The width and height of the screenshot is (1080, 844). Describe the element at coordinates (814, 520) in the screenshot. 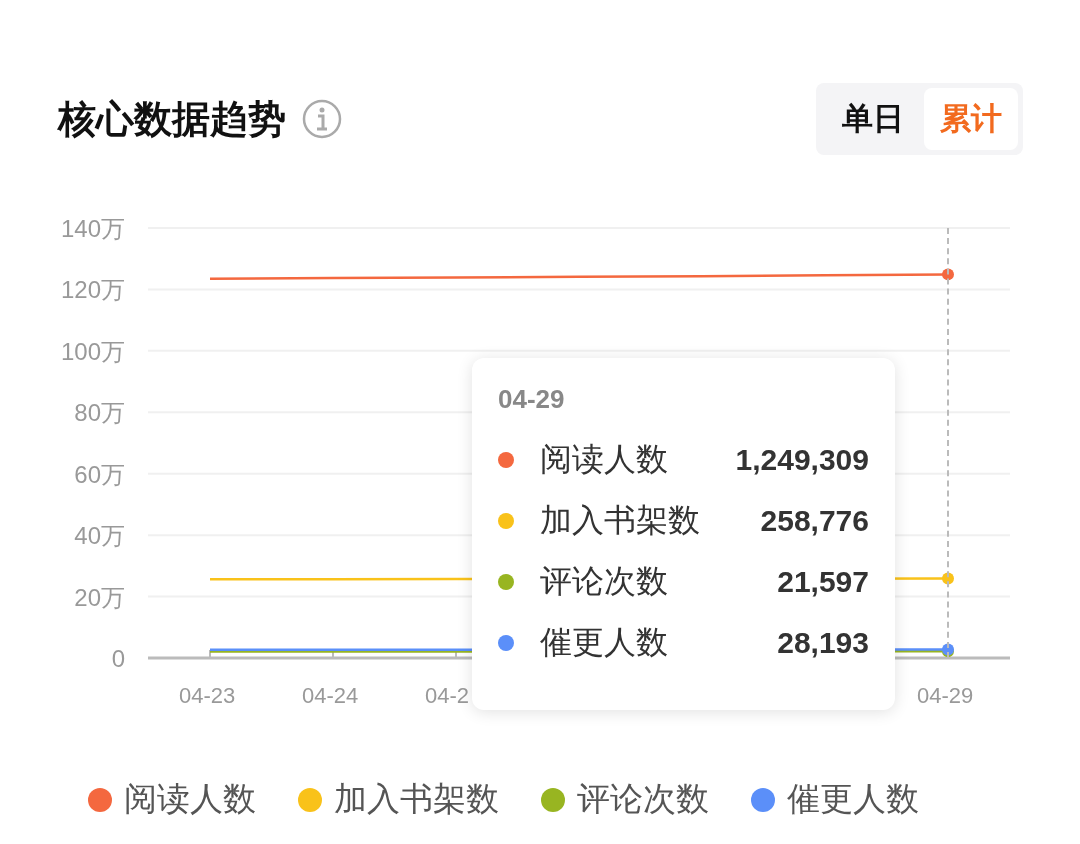

I see `series-value: 258,776` at that location.